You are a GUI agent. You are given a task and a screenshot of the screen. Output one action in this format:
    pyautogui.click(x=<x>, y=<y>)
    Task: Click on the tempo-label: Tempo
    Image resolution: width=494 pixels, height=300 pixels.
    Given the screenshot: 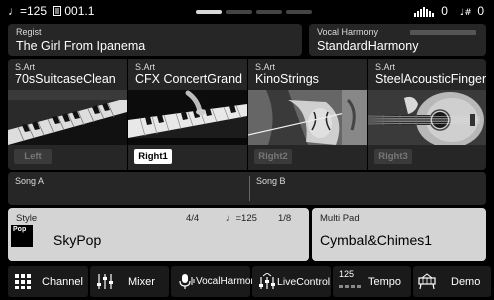 What is the action you would take?
    pyautogui.click(x=385, y=282)
    